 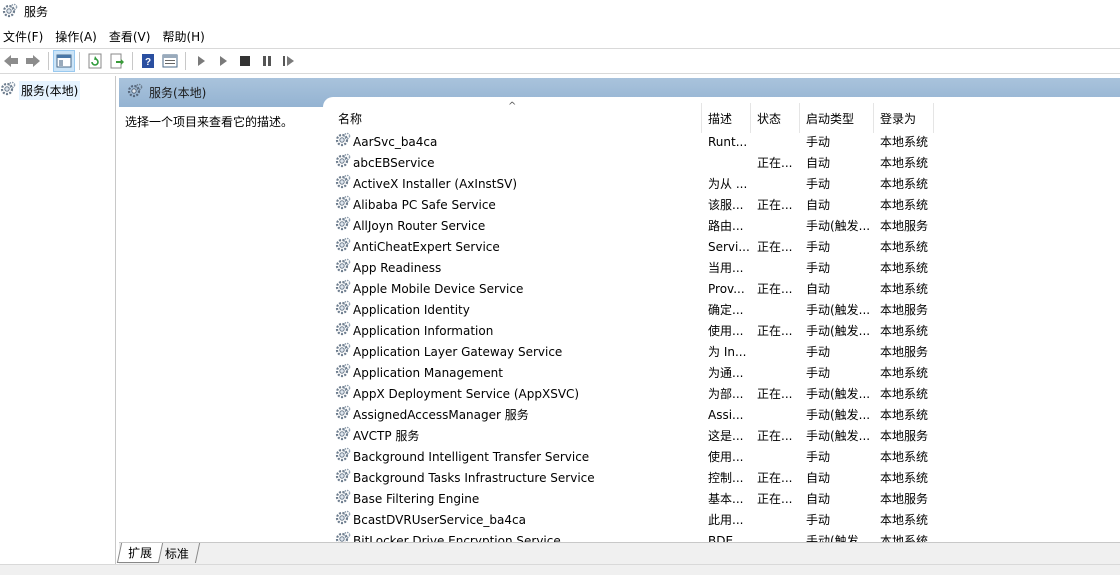 I want to click on start-service-icon, so click(x=201, y=61).